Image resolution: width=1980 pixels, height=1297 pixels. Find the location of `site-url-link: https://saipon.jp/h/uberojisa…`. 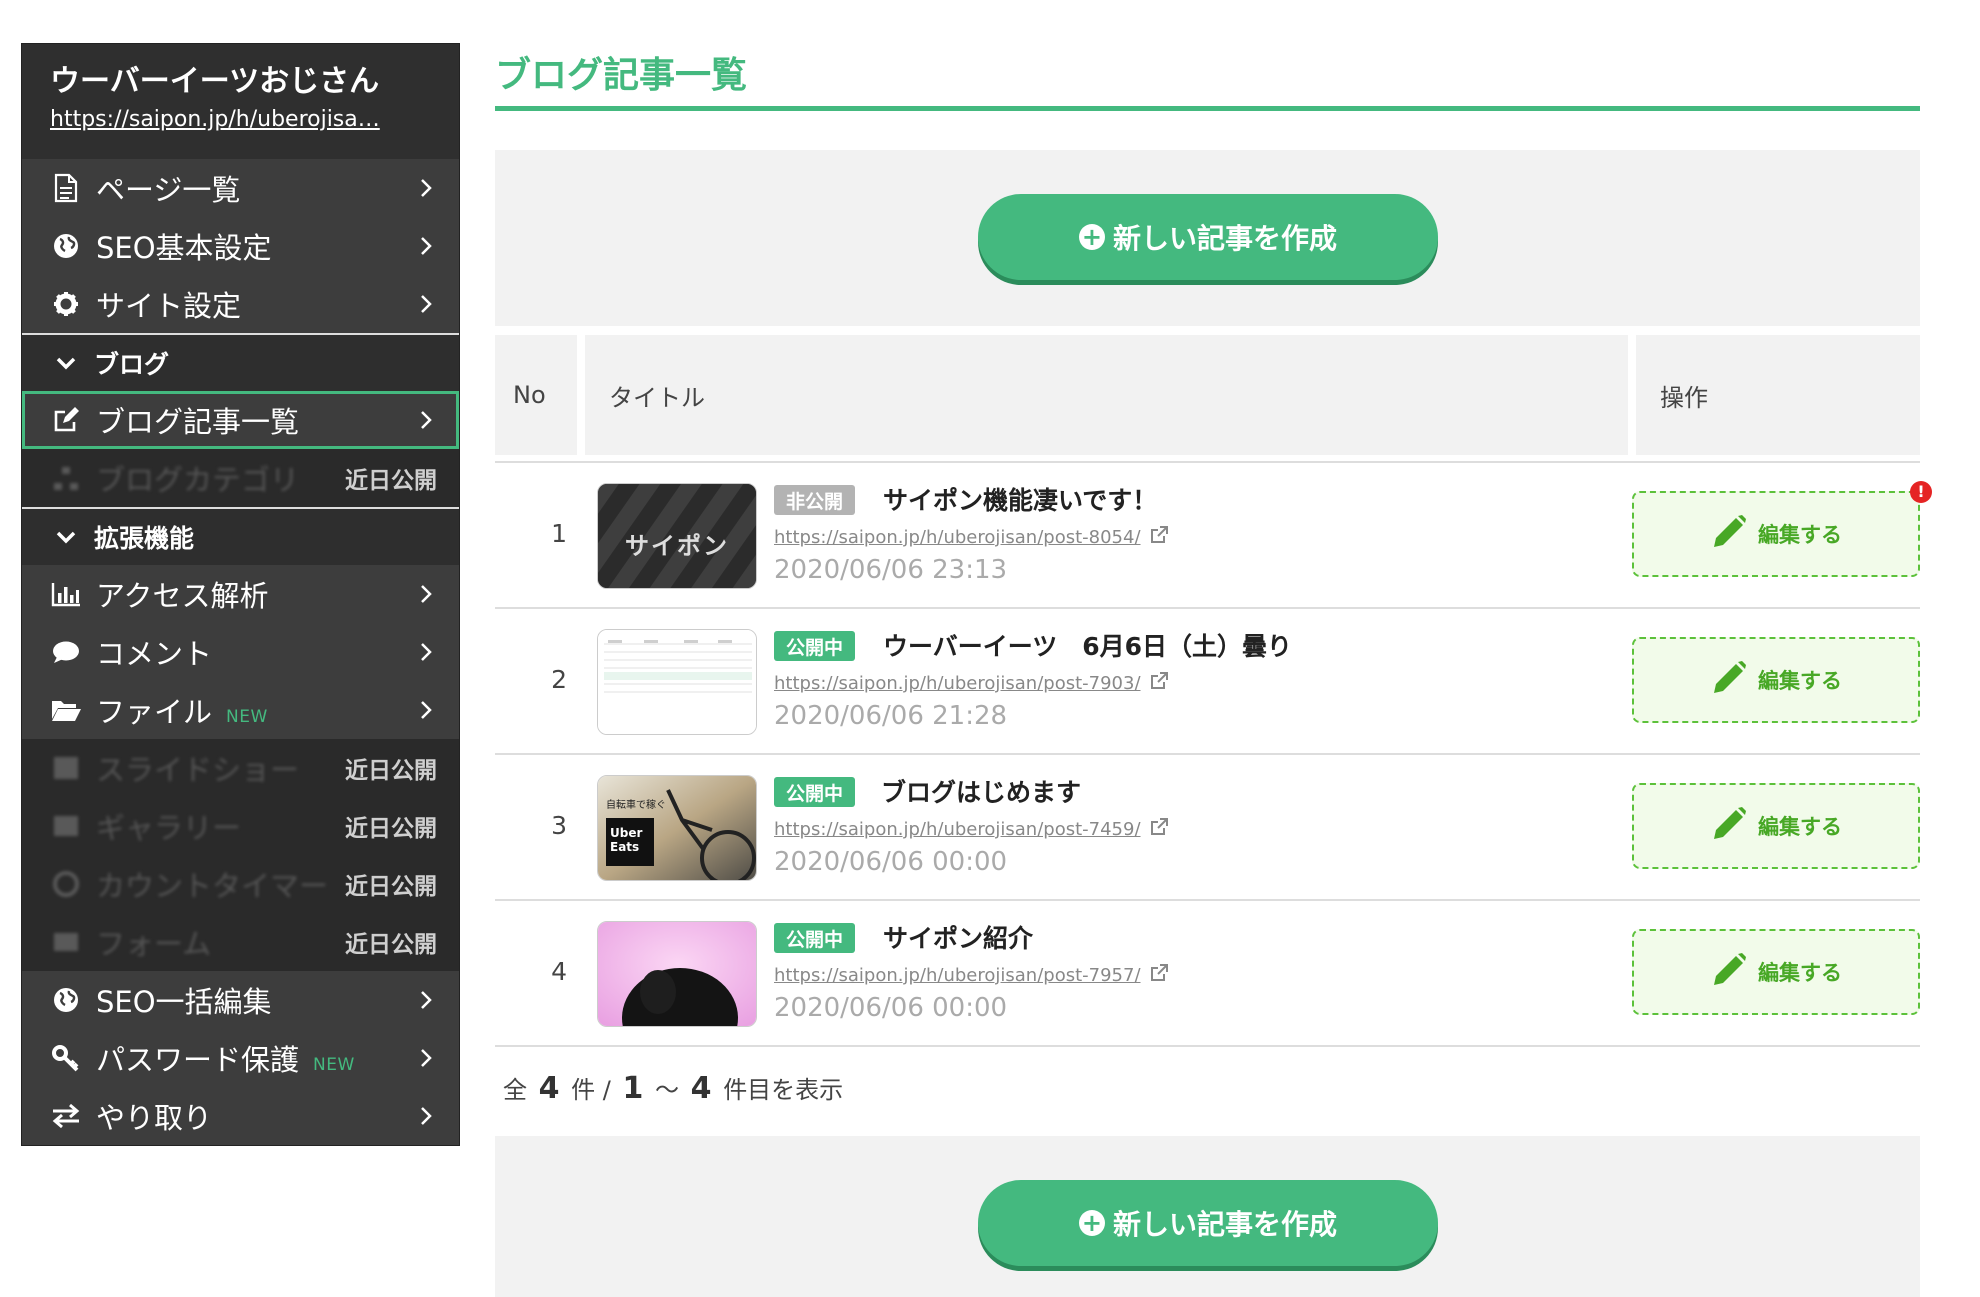

site-url-link: https://saipon.jp/h/uberojisa… is located at coordinates (236, 120).